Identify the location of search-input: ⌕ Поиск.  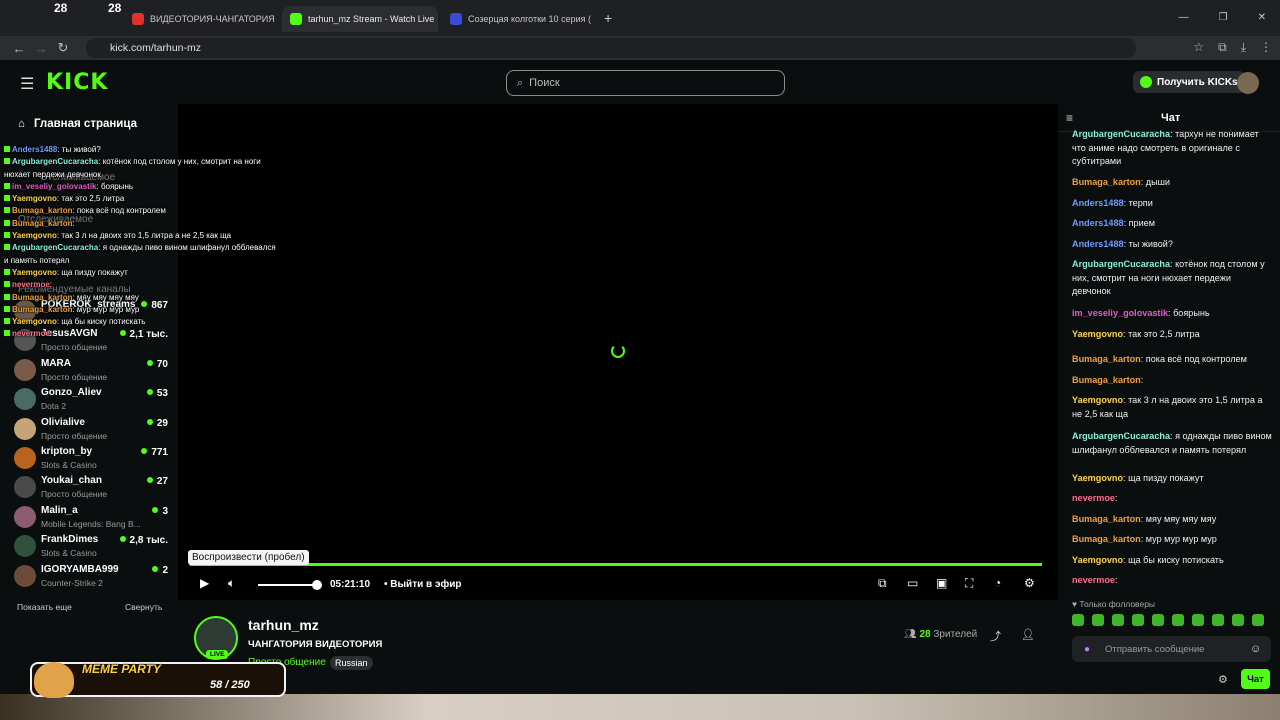
(645, 83).